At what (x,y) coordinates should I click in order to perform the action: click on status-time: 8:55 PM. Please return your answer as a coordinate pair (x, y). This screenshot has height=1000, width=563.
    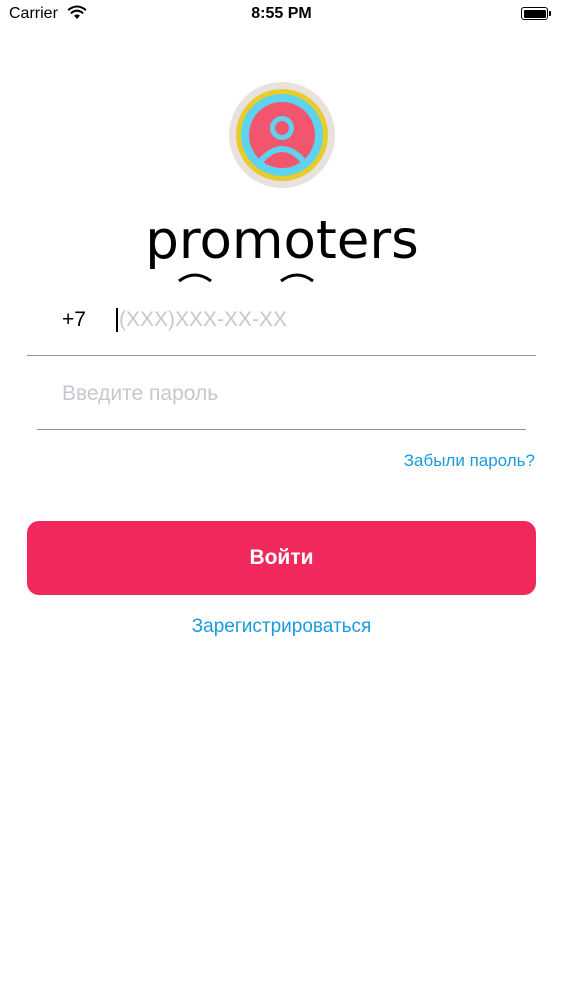
    Looking at the image, I should click on (281, 13).